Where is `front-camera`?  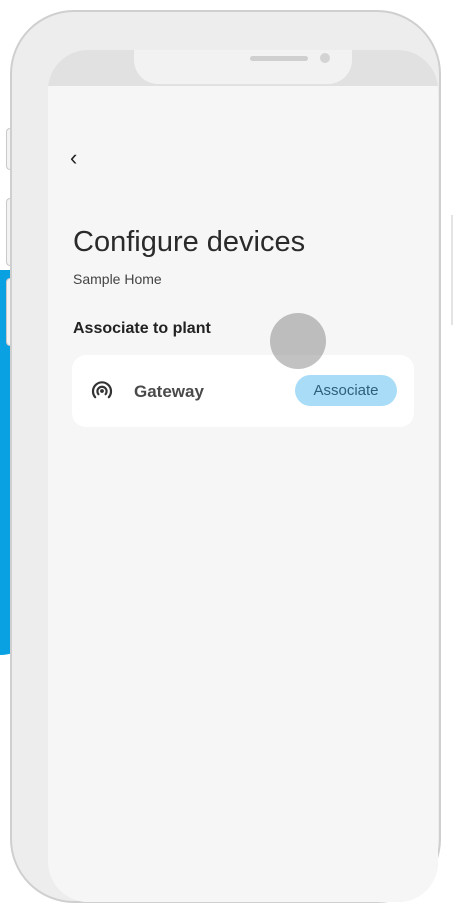 front-camera is located at coordinates (325, 58).